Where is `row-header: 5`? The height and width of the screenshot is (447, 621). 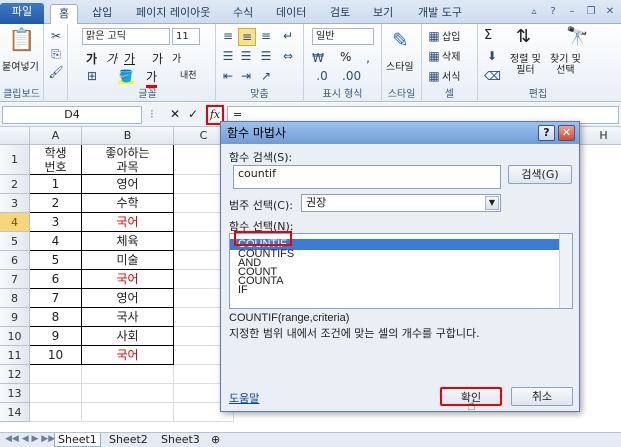 row-header: 5 is located at coordinates (15, 241).